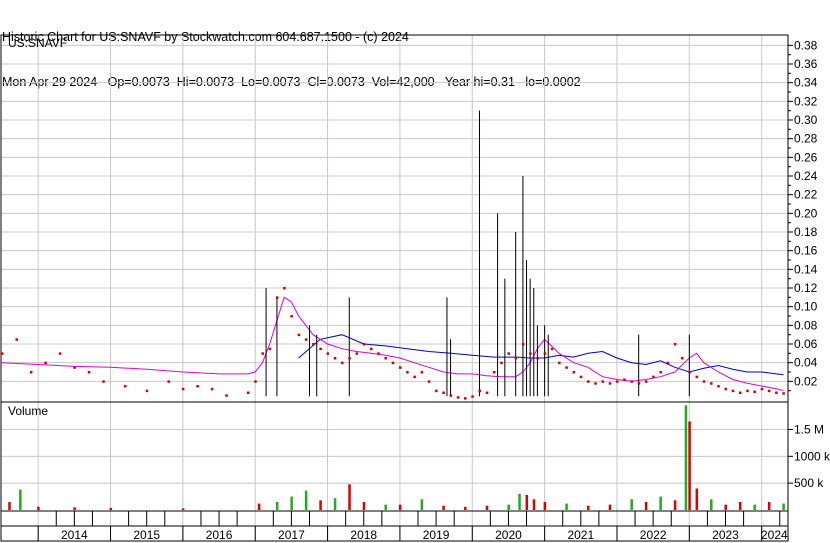  Describe the element at coordinates (508, 535) in the screenshot. I see `x-tick-label: 2020` at that location.